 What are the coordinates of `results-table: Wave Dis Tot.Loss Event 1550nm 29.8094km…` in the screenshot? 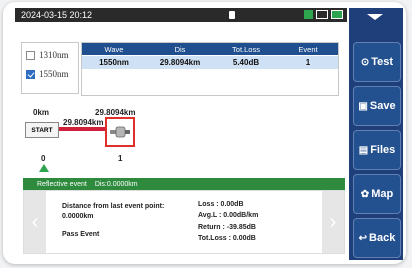 It's located at (210, 69).